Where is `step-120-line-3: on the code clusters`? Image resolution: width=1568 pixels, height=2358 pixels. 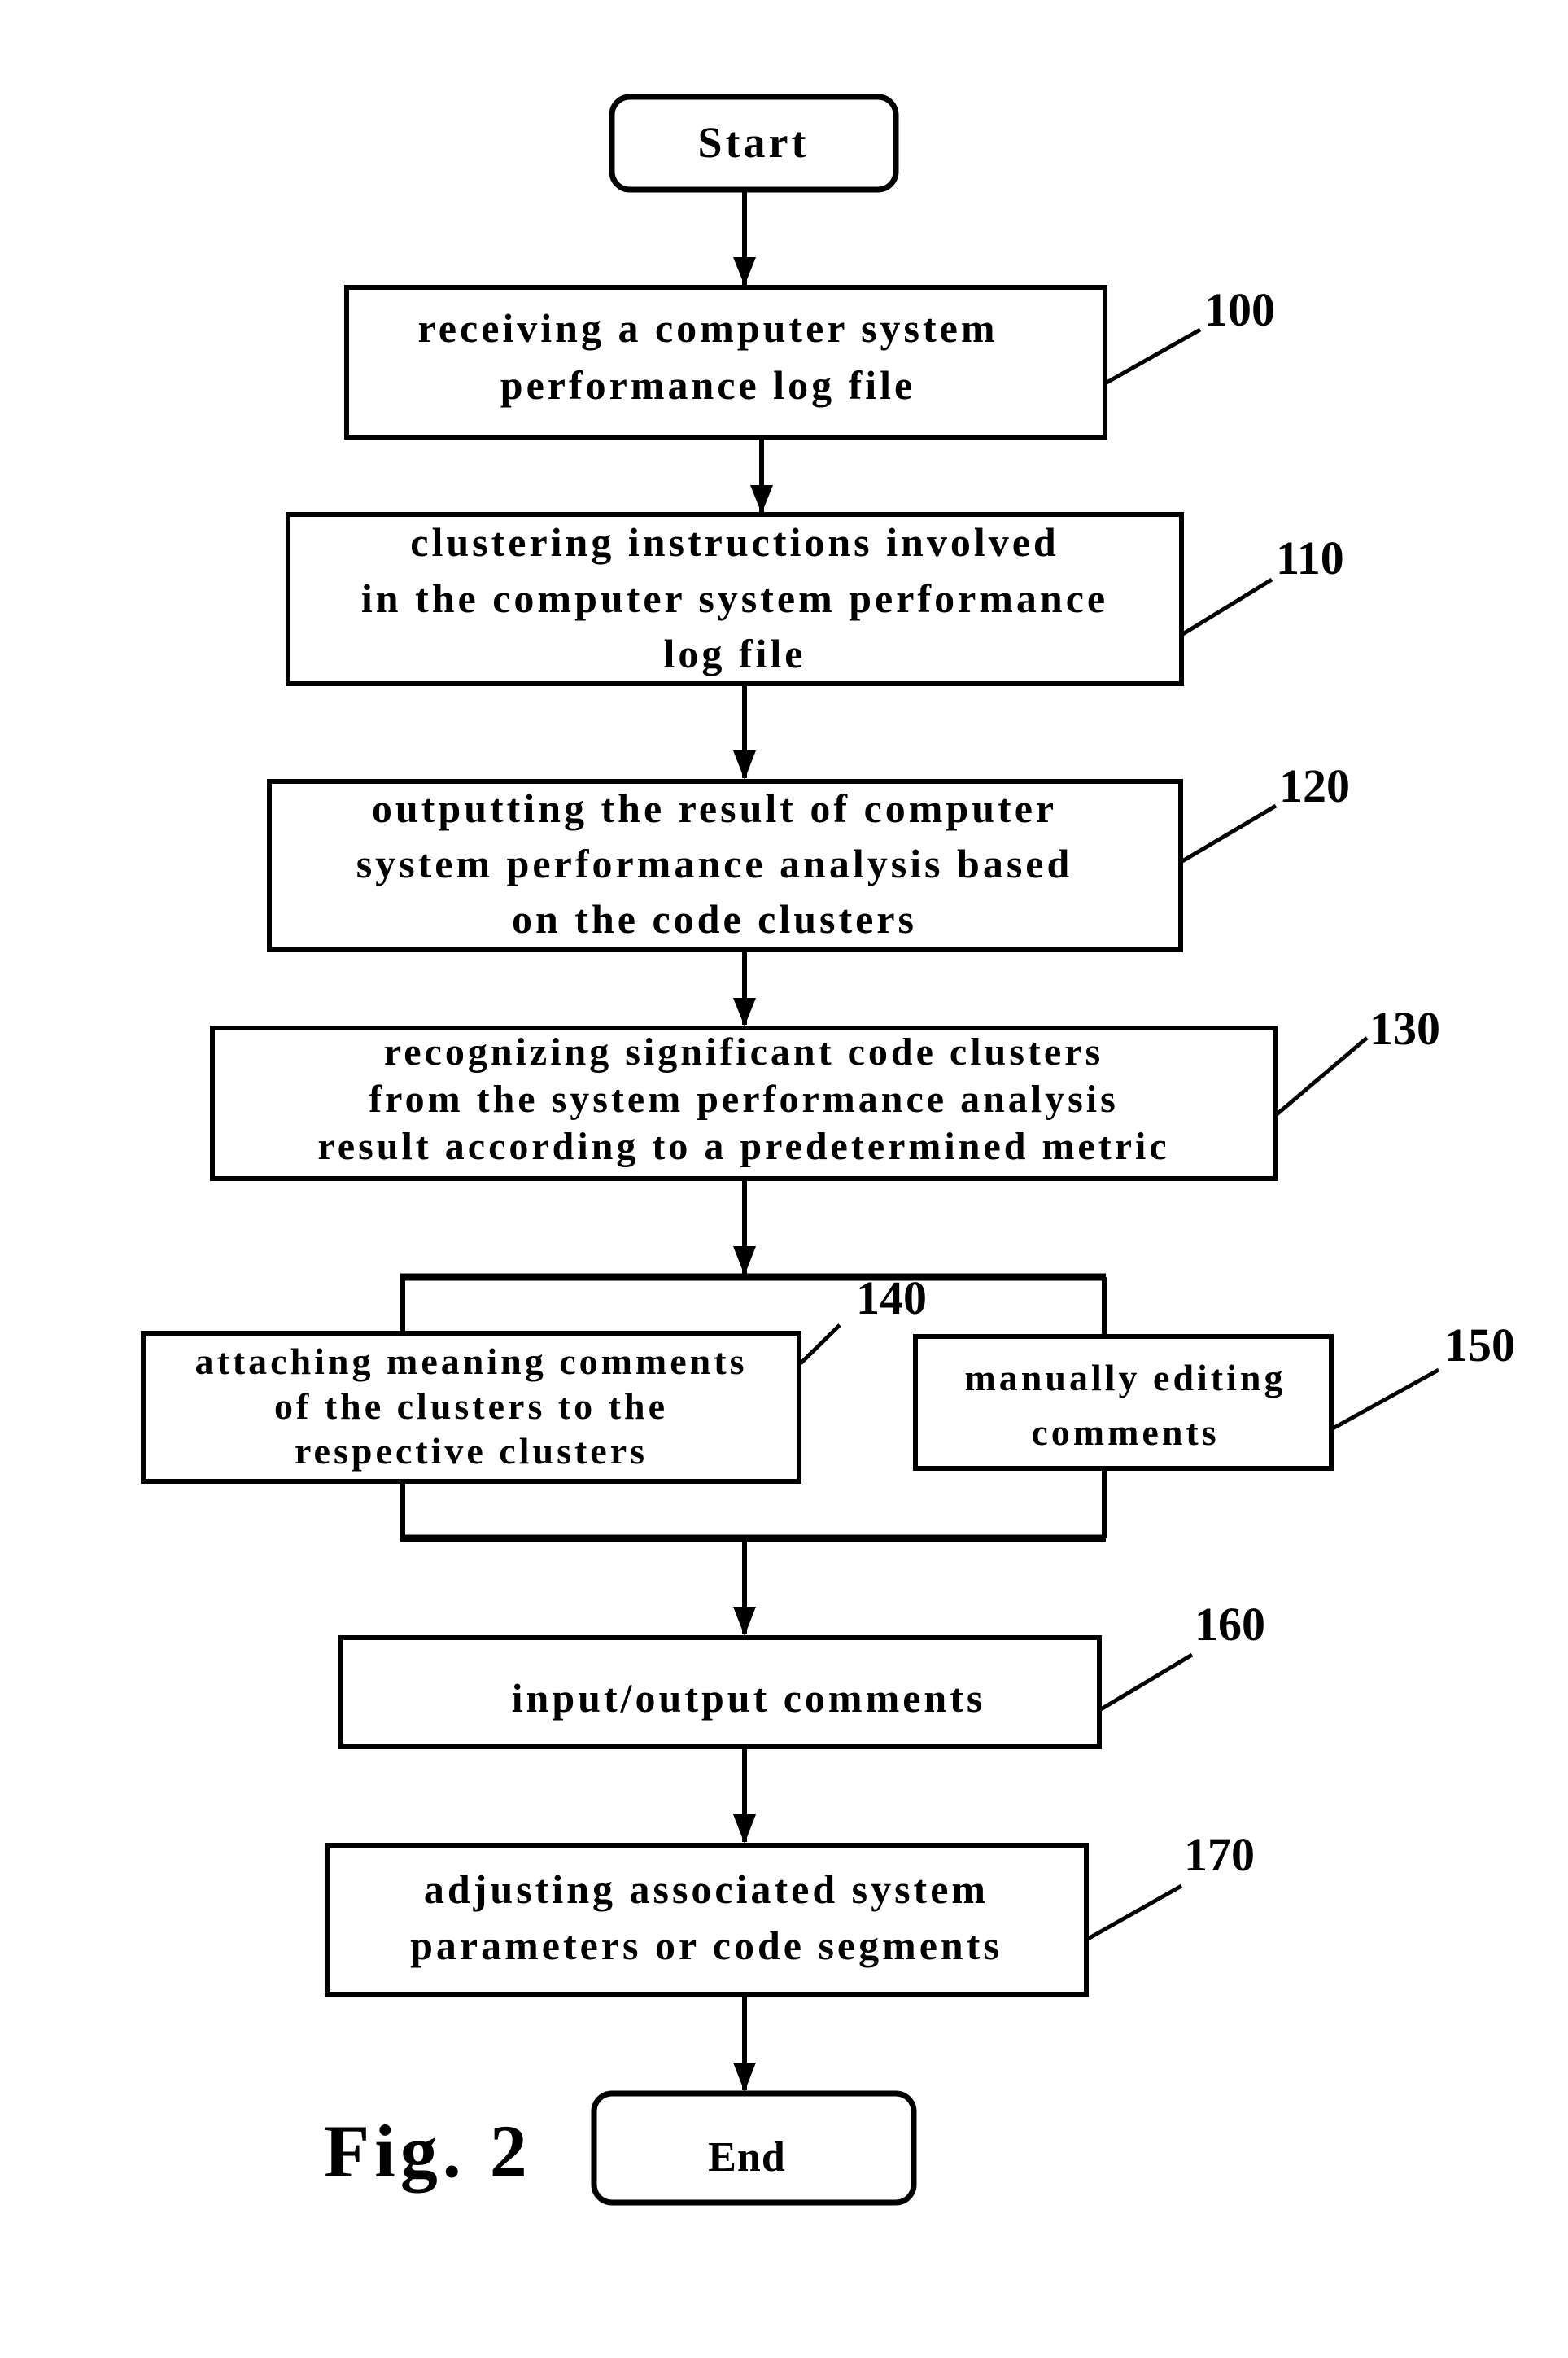
step-120-line-3: on the code clusters is located at coordinates (714, 919).